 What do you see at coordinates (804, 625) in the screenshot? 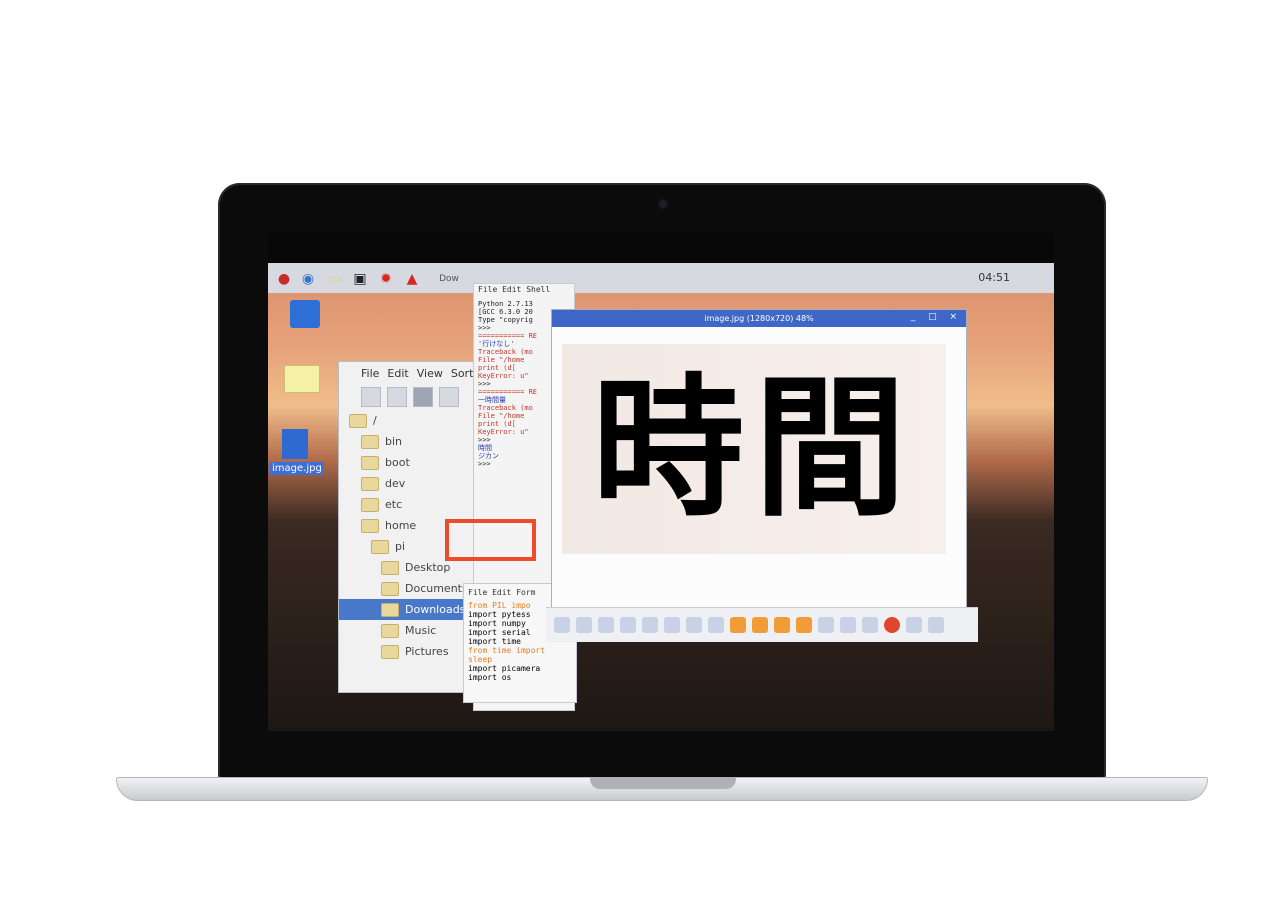
I see `flip-vertical-icon` at bounding box center [804, 625].